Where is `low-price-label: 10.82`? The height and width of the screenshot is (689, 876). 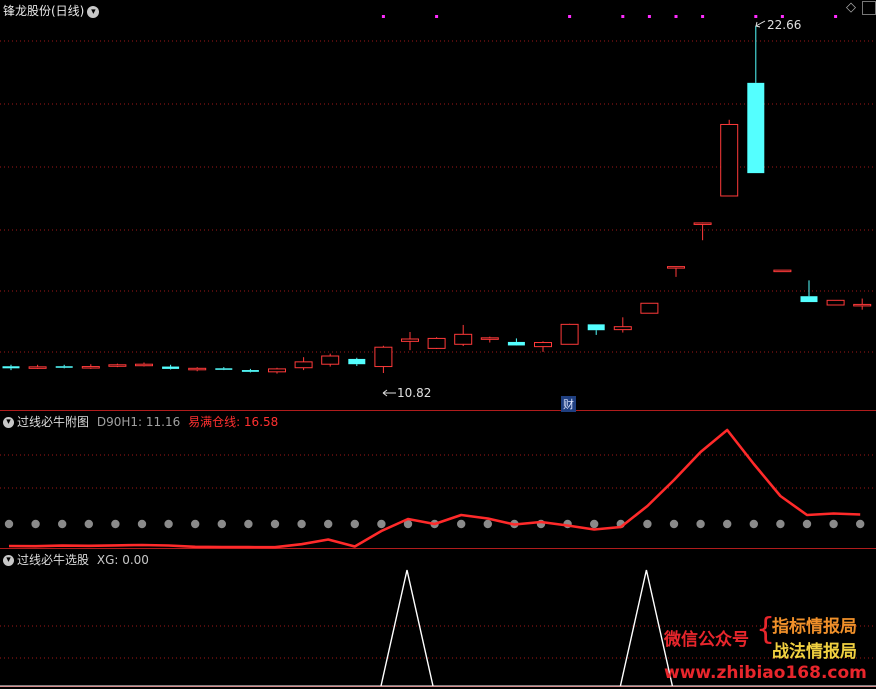 low-price-label: 10.82 is located at coordinates (414, 393).